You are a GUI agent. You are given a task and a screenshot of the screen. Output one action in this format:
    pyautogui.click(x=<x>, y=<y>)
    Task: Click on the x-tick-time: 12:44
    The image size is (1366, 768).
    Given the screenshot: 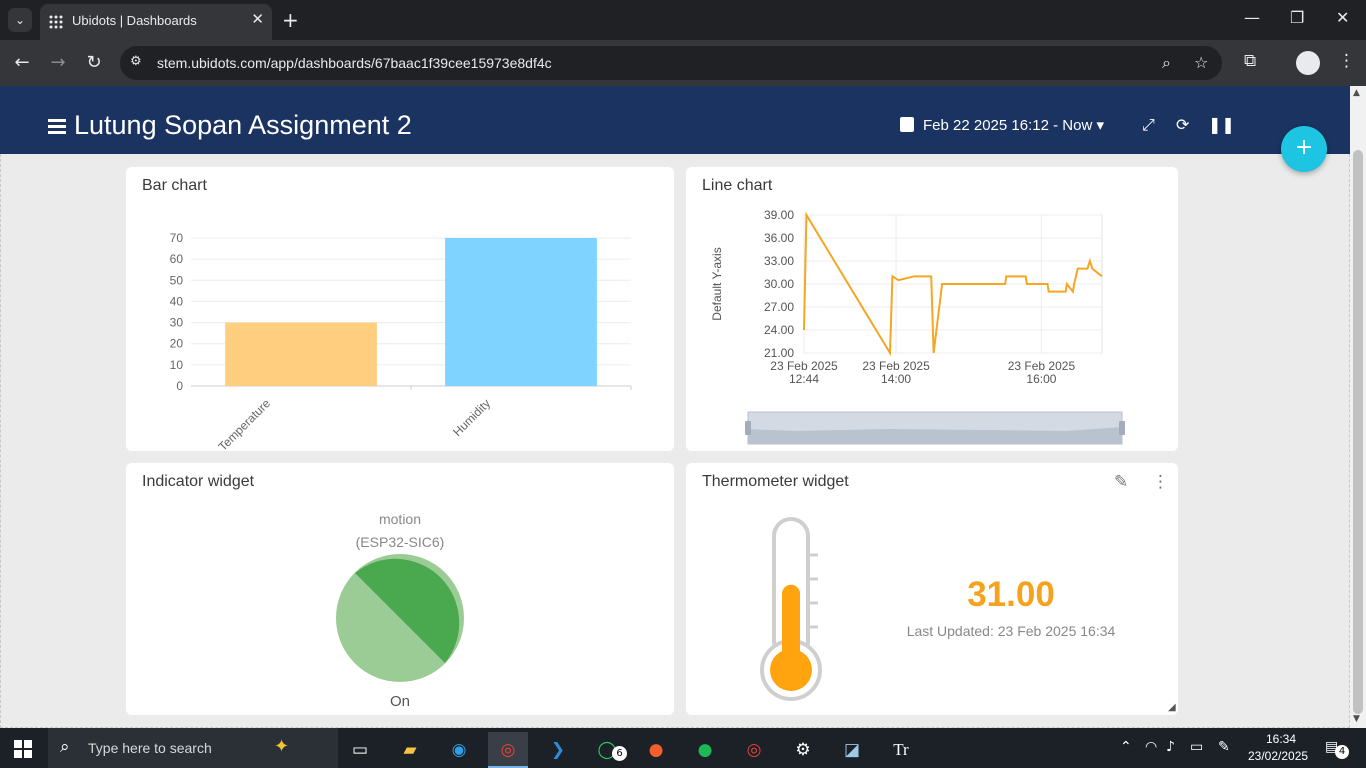 What is the action you would take?
    pyautogui.click(x=804, y=379)
    